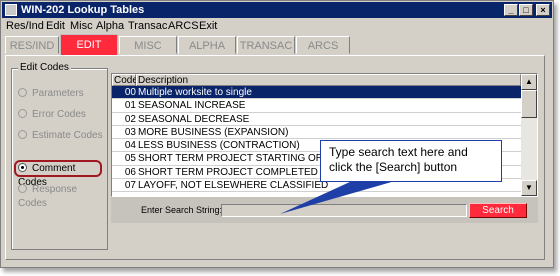  Describe the element at coordinates (529, 188) in the screenshot. I see `scroll-down-icon: ▼` at that location.